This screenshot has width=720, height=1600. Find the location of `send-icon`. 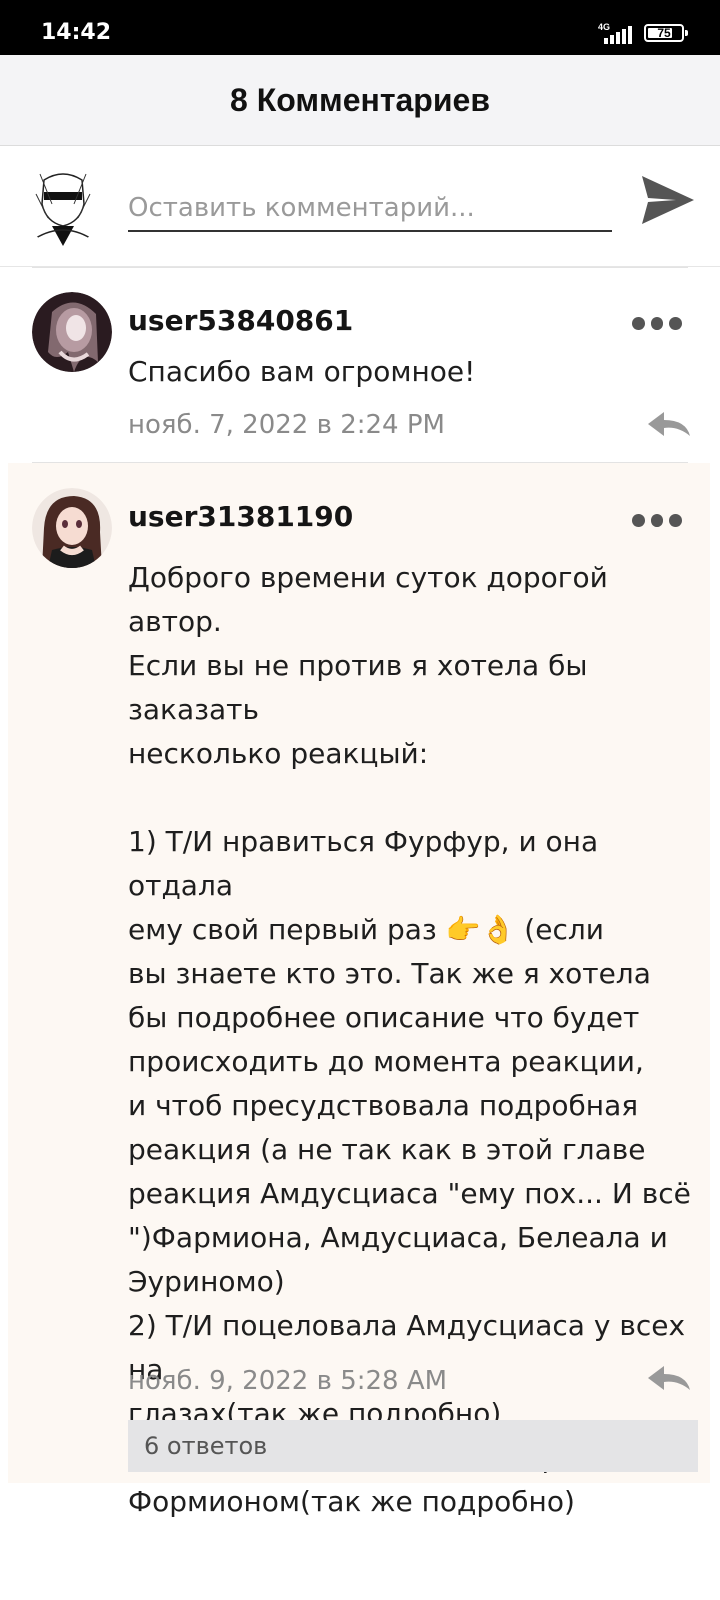

send-icon is located at coordinates (668, 200).